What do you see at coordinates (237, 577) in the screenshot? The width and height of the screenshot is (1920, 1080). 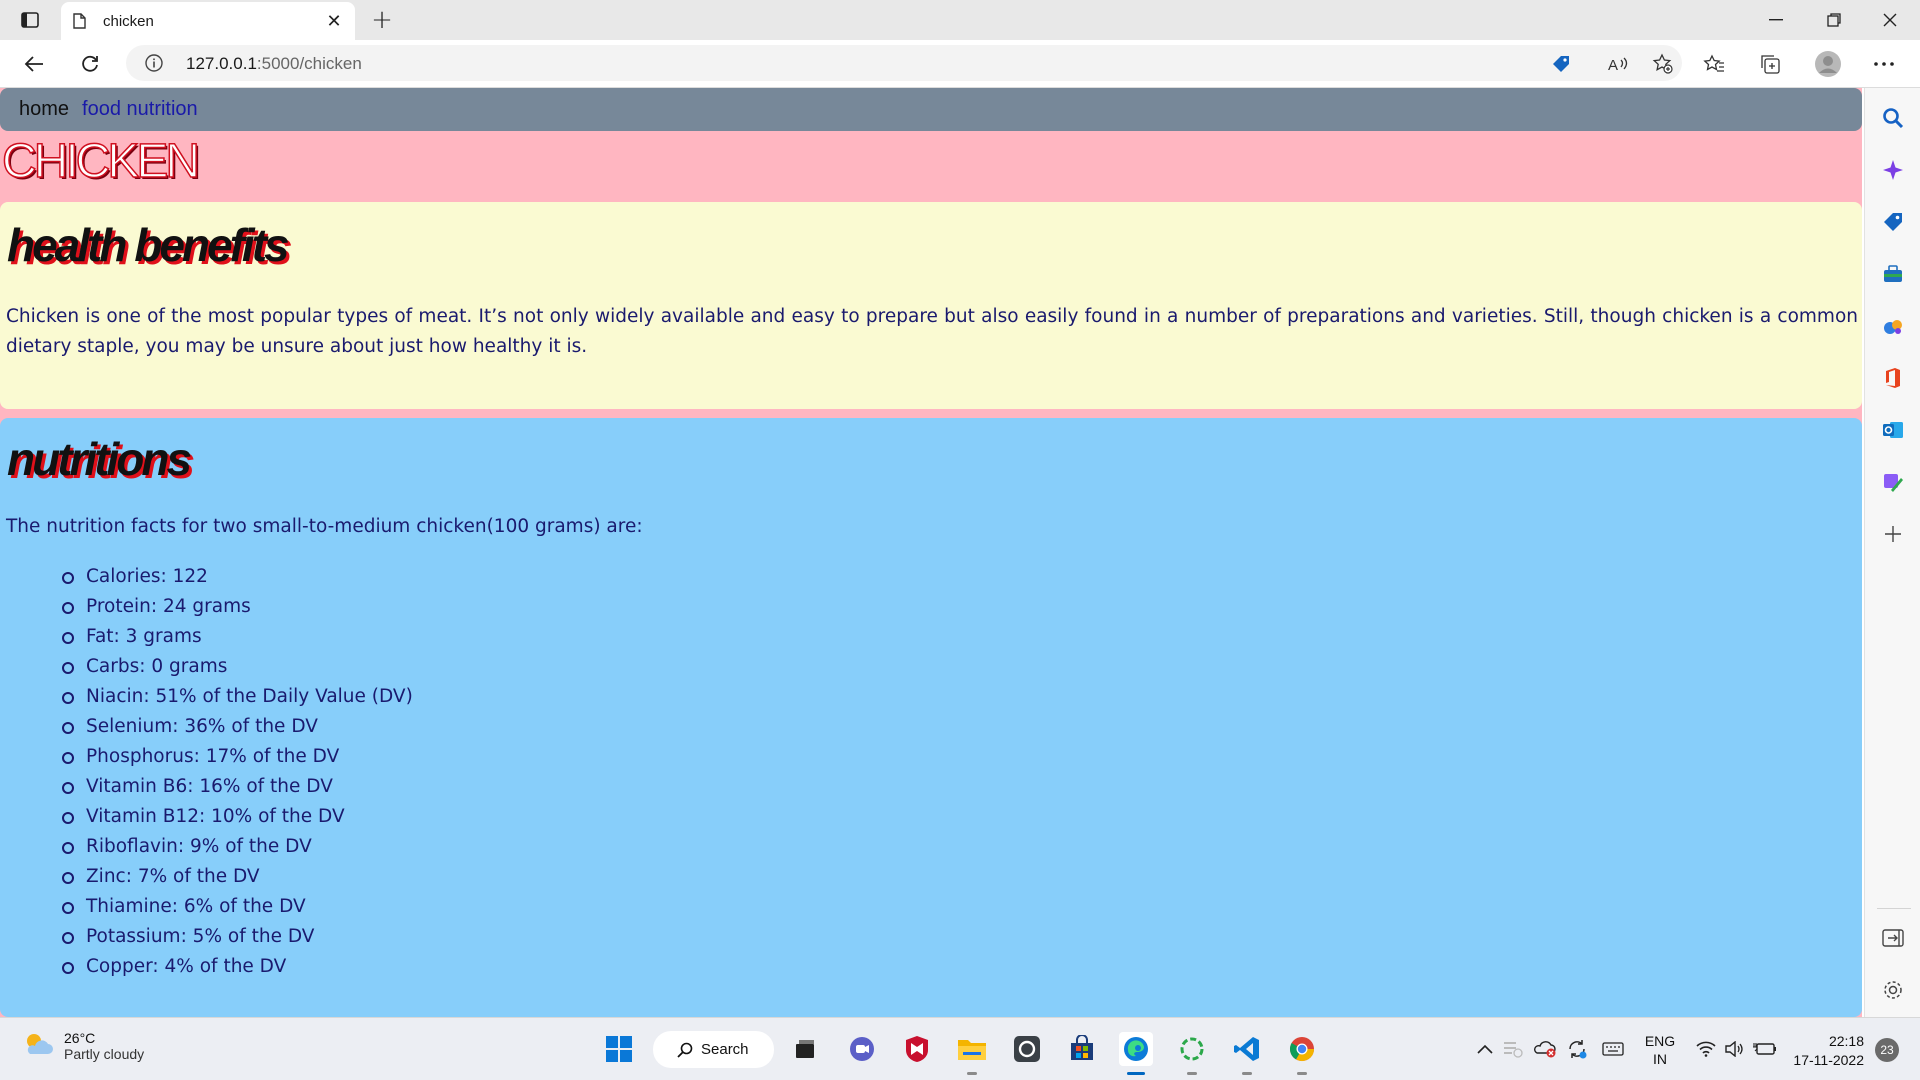 I see `list-item: Calories: 122` at bounding box center [237, 577].